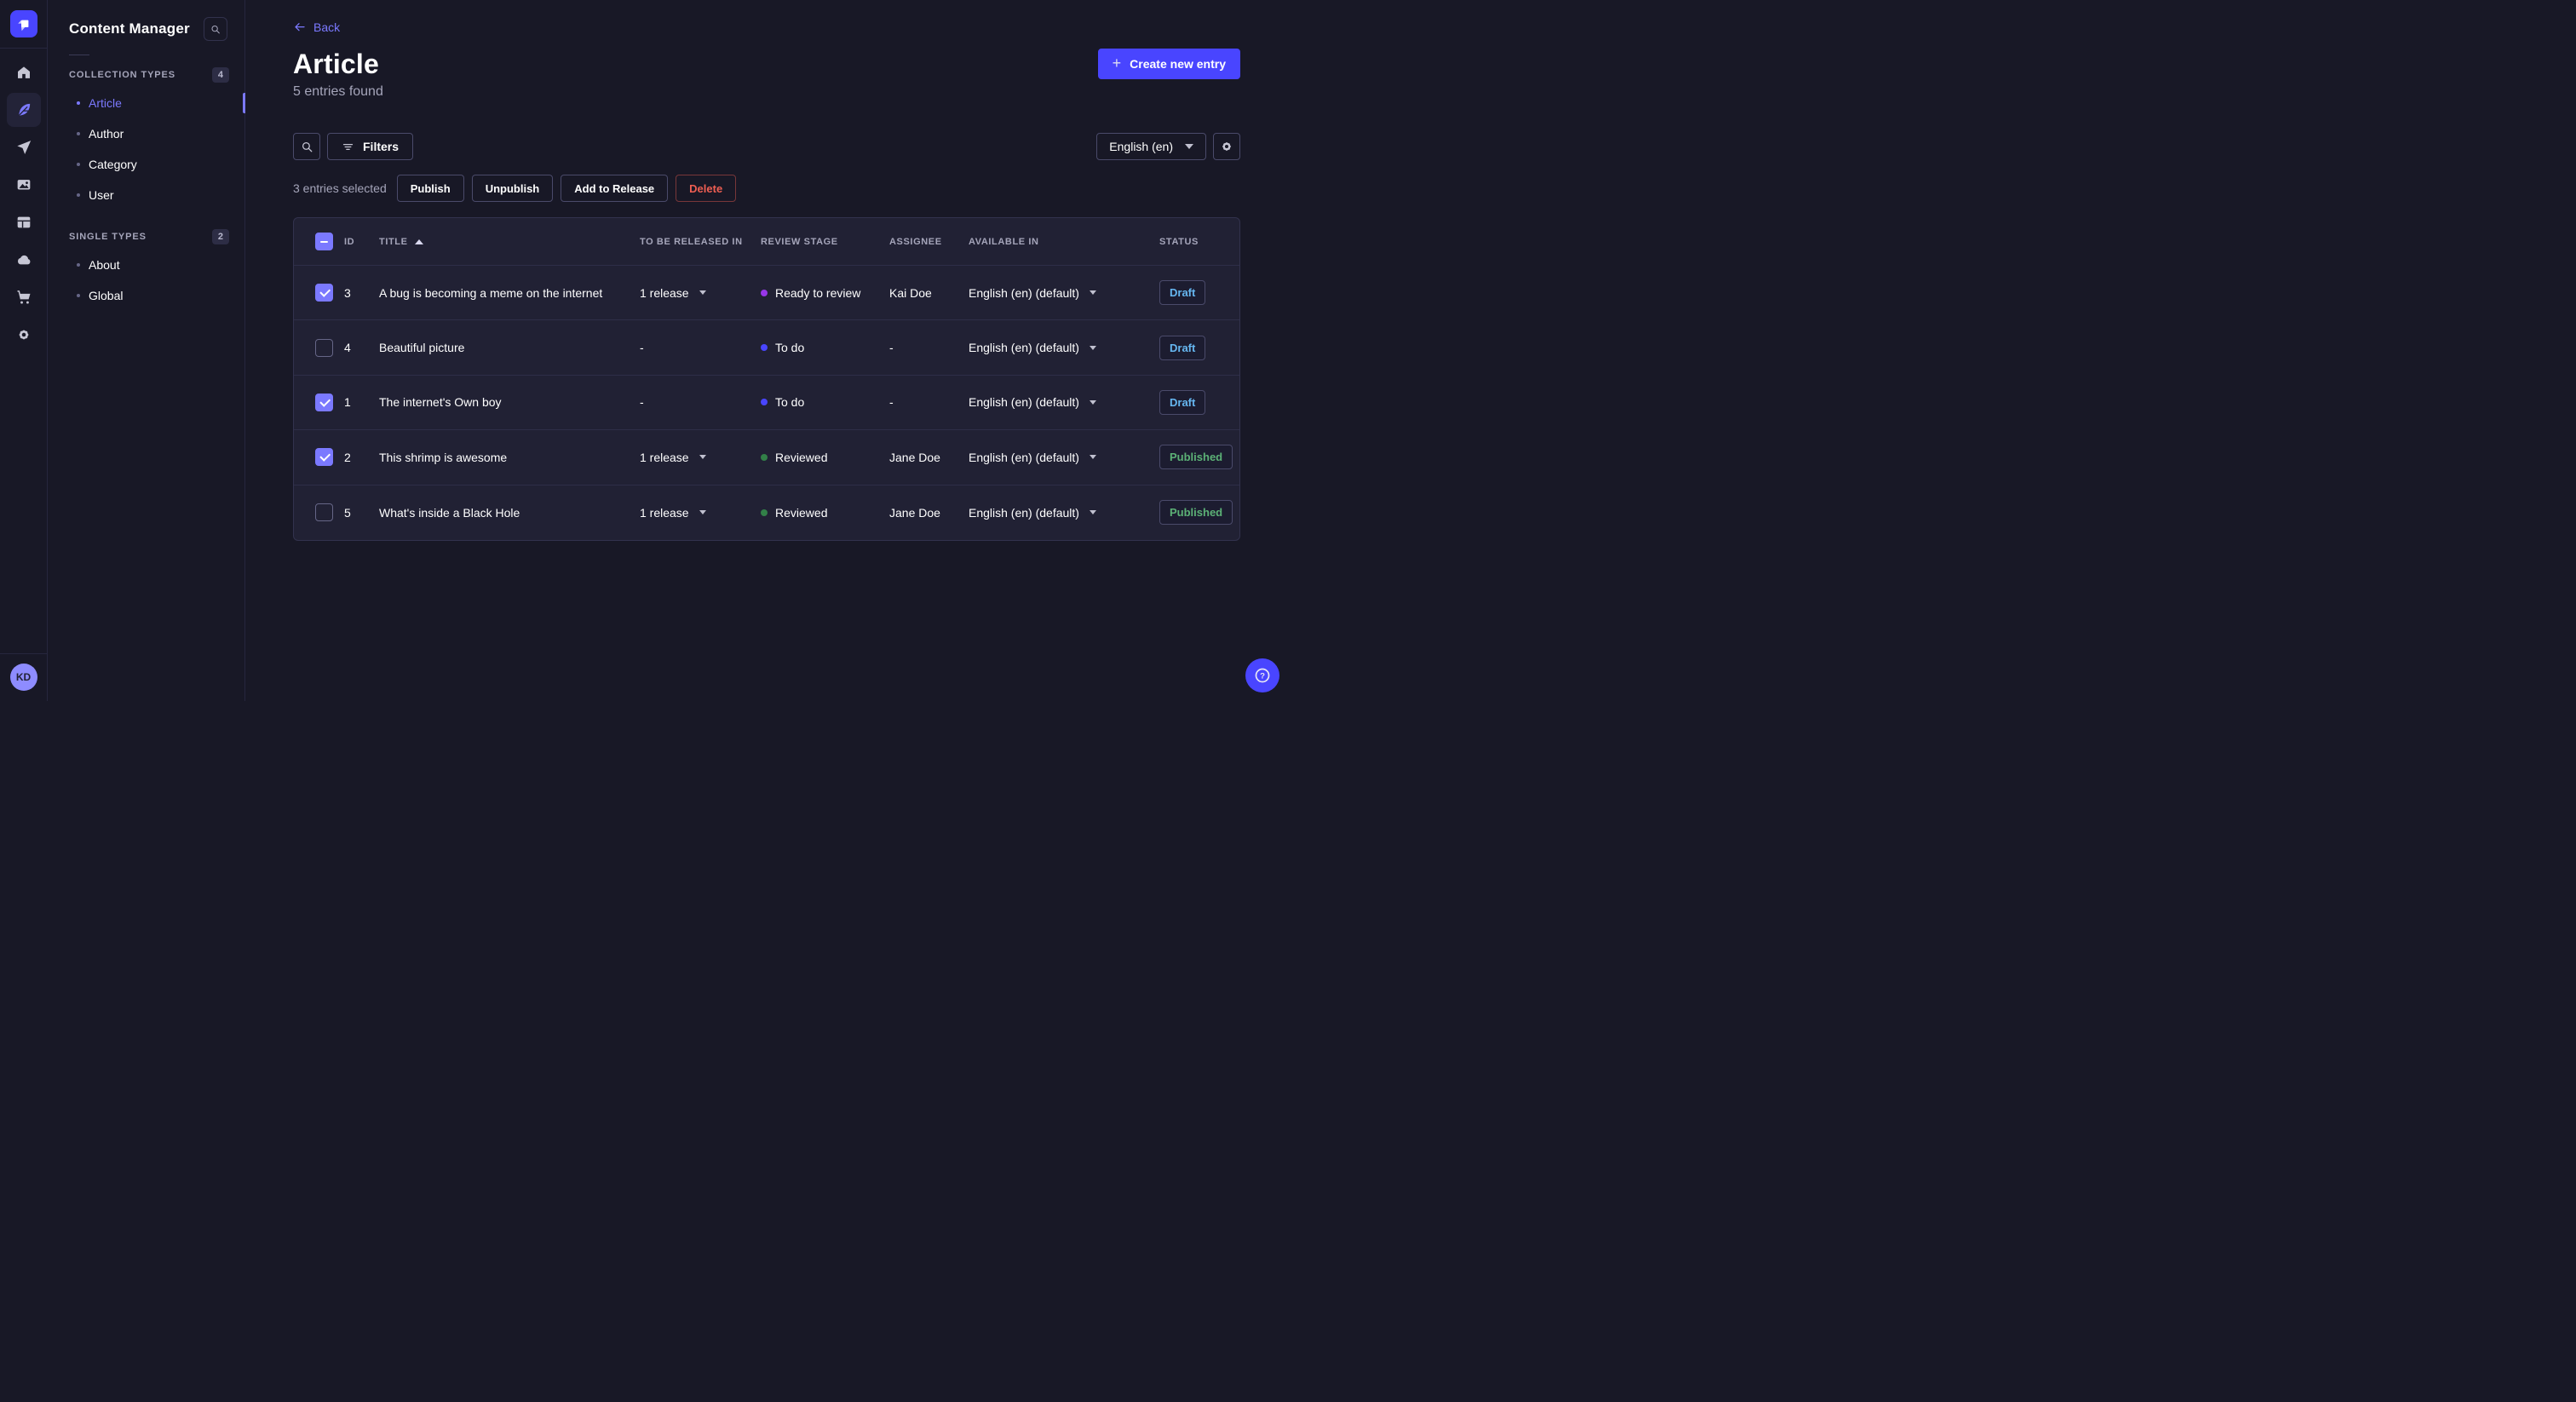  Describe the element at coordinates (825, 347) in the screenshot. I see `cell-review-stage: To do` at that location.